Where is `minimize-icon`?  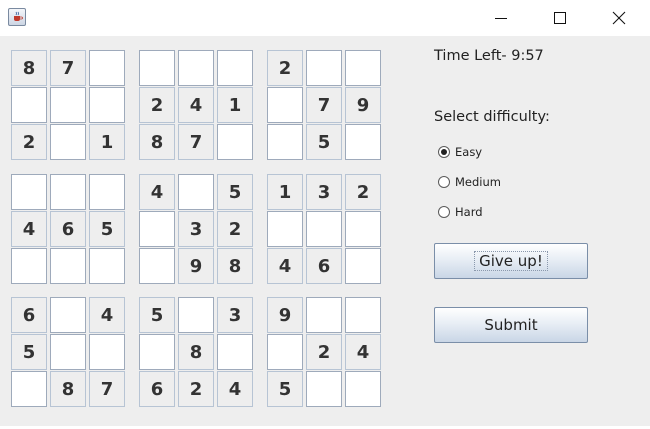
minimize-icon is located at coordinates (501, 18).